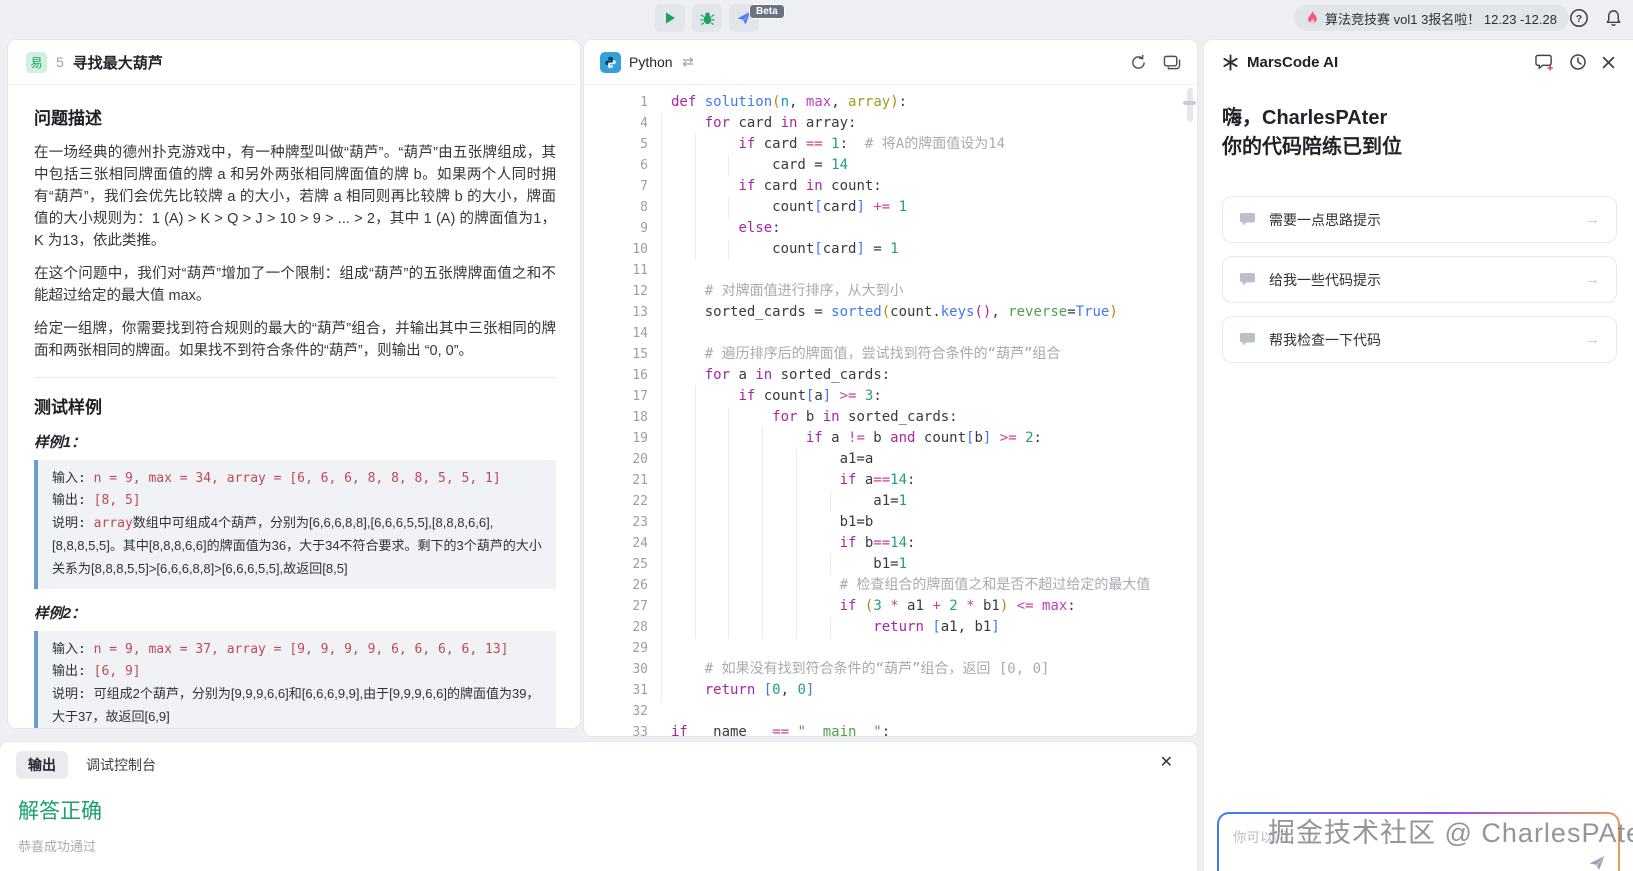 This screenshot has width=1633, height=871. What do you see at coordinates (890, 627) in the screenshot?
I see `code-line: 28 return [a1, b1]` at bounding box center [890, 627].